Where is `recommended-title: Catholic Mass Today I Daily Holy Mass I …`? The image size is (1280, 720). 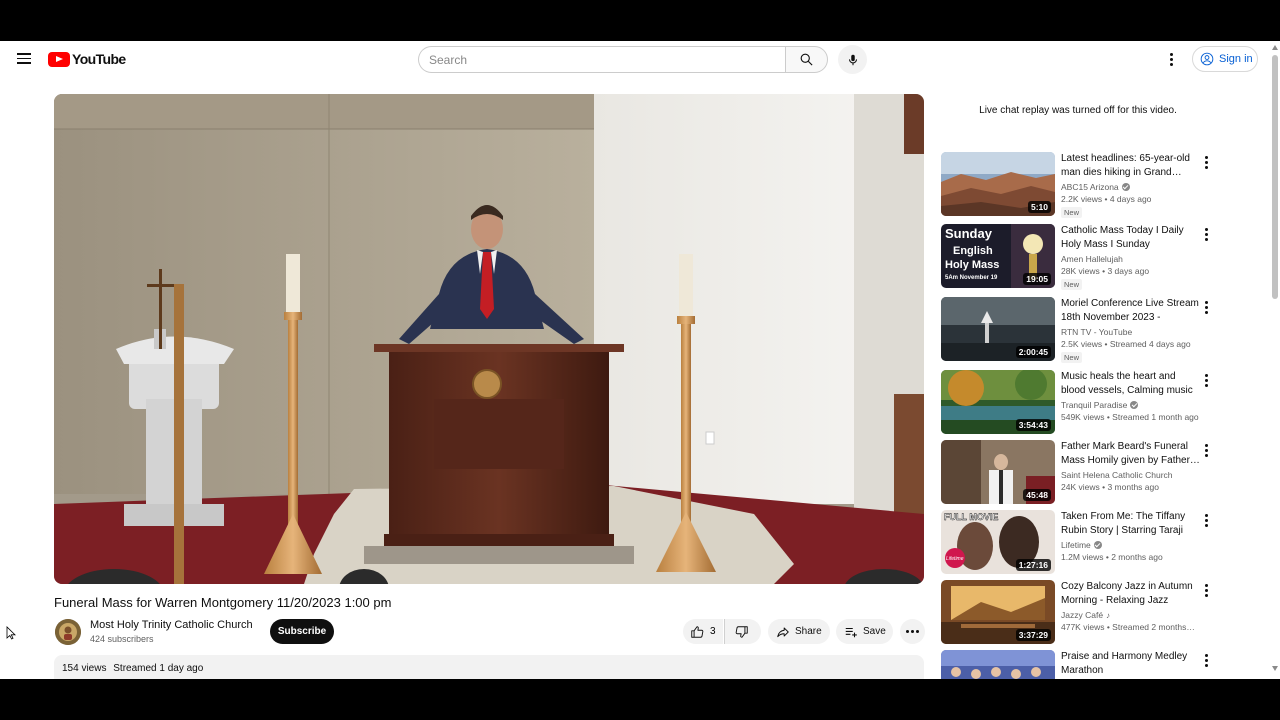 recommended-title: Catholic Mass Today I Daily Holy Mass I … is located at coordinates (1131, 238).